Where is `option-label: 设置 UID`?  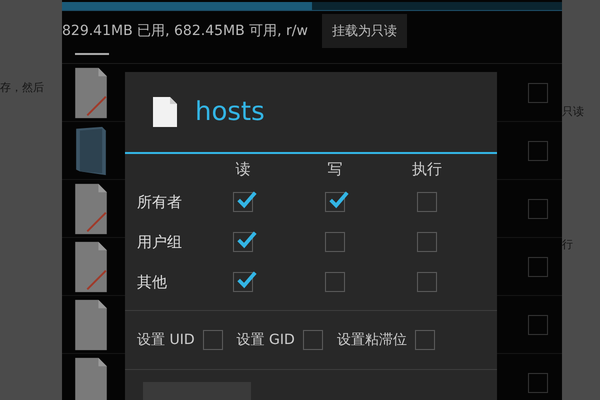
option-label: 设置 UID is located at coordinates (166, 340).